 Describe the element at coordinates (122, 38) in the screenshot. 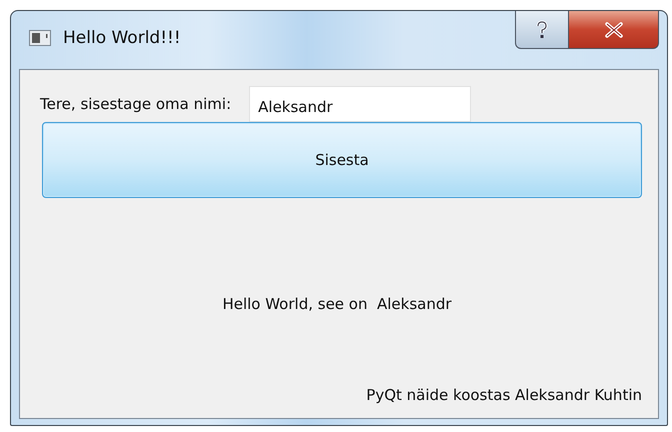

I see `window-title: Hello World!!!` at that location.